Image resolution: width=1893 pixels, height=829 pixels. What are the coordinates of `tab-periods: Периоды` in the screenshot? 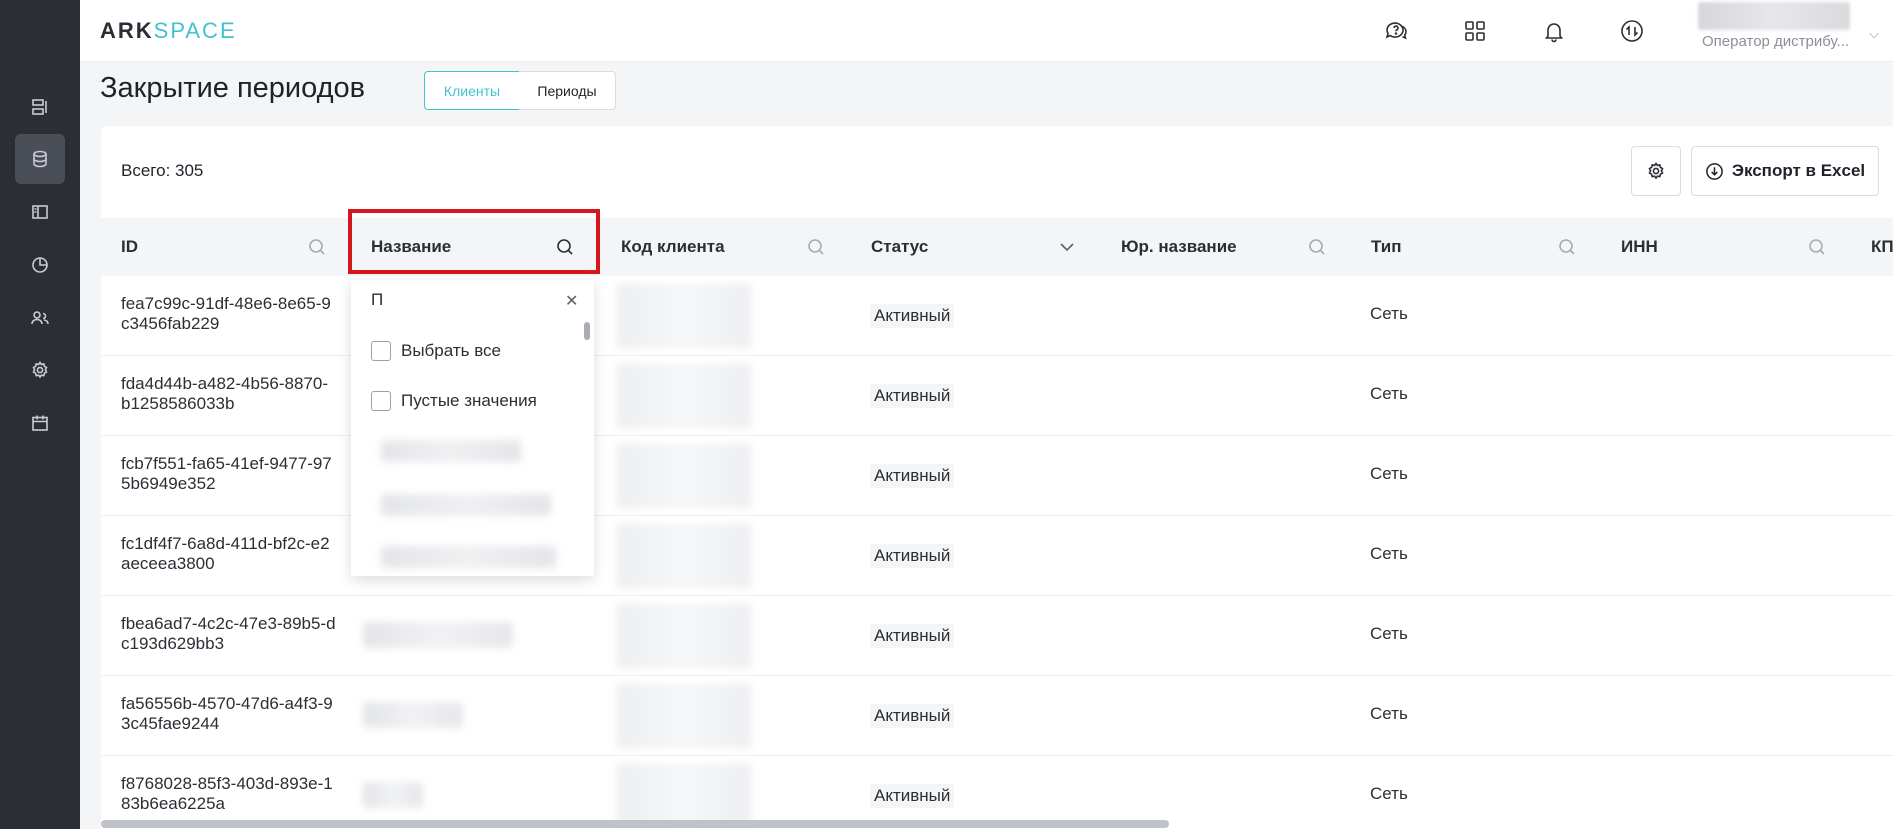 It's located at (567, 90).